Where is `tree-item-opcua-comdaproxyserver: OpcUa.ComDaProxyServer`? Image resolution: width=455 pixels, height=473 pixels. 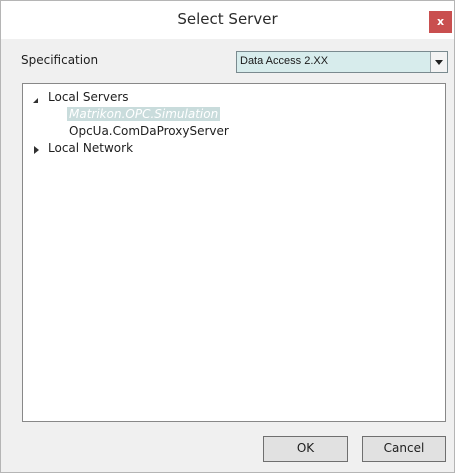 tree-item-opcua-comdaproxyserver: OpcUa.ComDaProxyServer is located at coordinates (169, 132).